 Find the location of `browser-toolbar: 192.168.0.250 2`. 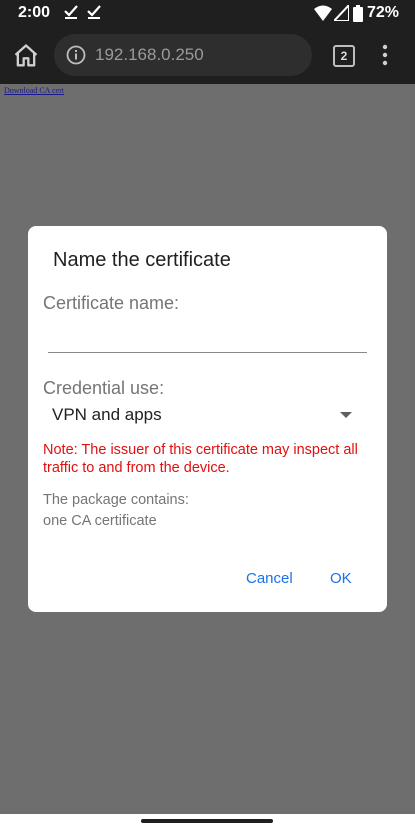

browser-toolbar: 192.168.0.250 2 is located at coordinates (207, 56).